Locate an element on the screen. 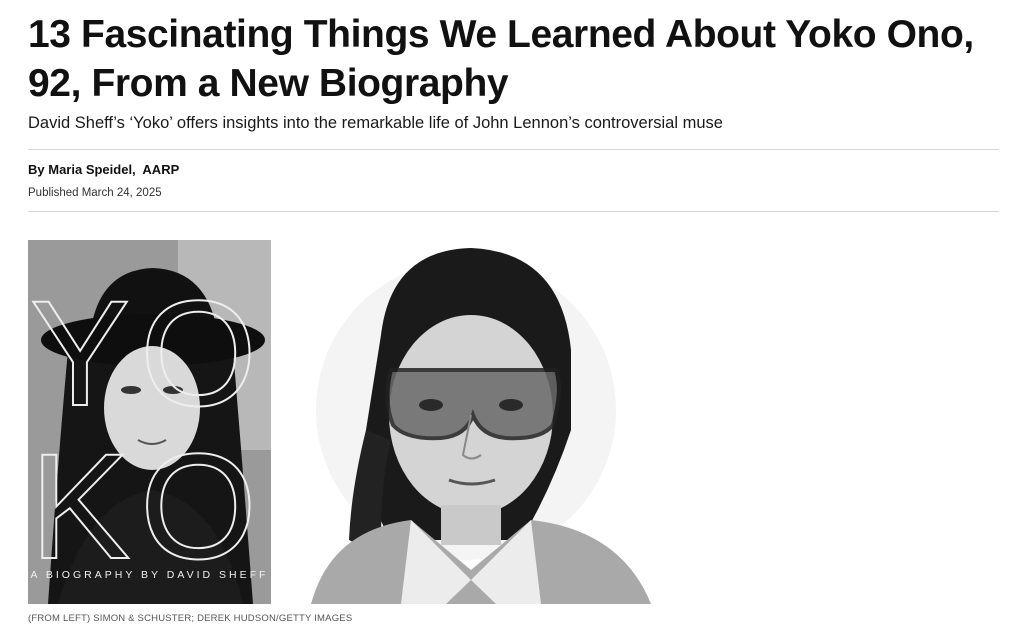 The width and height of the screenshot is (1024, 630). cover-letter-o: O is located at coordinates (198, 353).